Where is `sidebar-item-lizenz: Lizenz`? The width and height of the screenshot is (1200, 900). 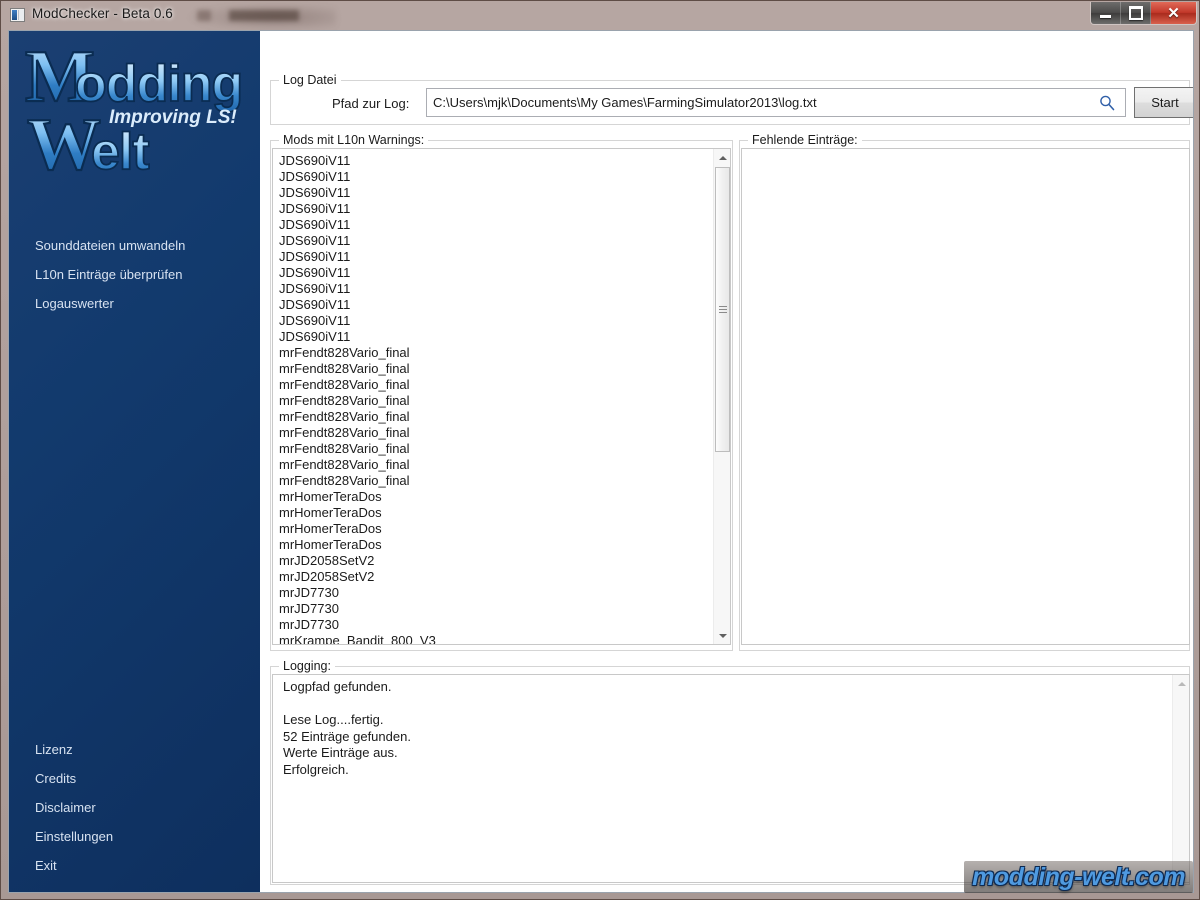
sidebar-item-lizenz: Lizenz is located at coordinates (134, 749).